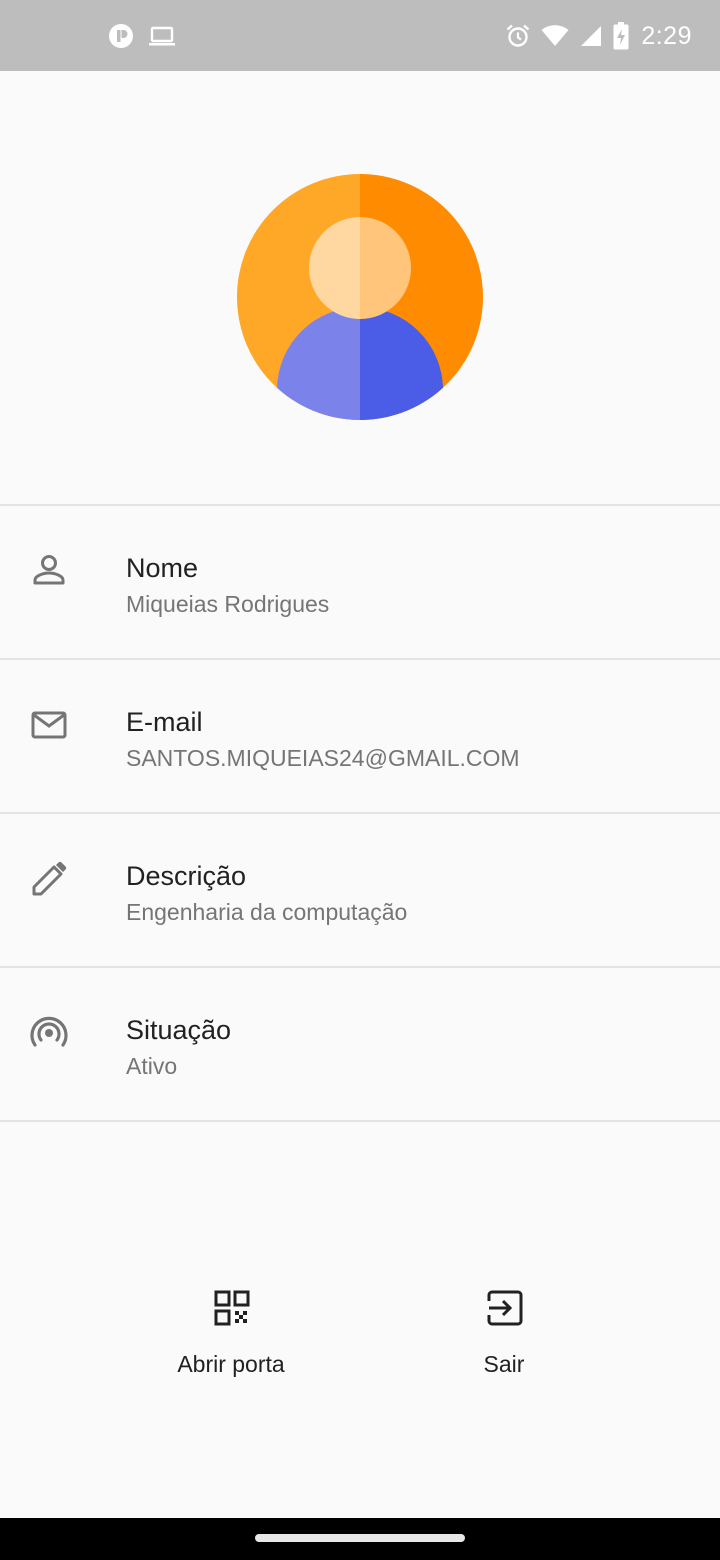 Image resolution: width=720 pixels, height=1560 pixels. Describe the element at coordinates (186, 876) in the screenshot. I see `item-title: Descrição` at that location.